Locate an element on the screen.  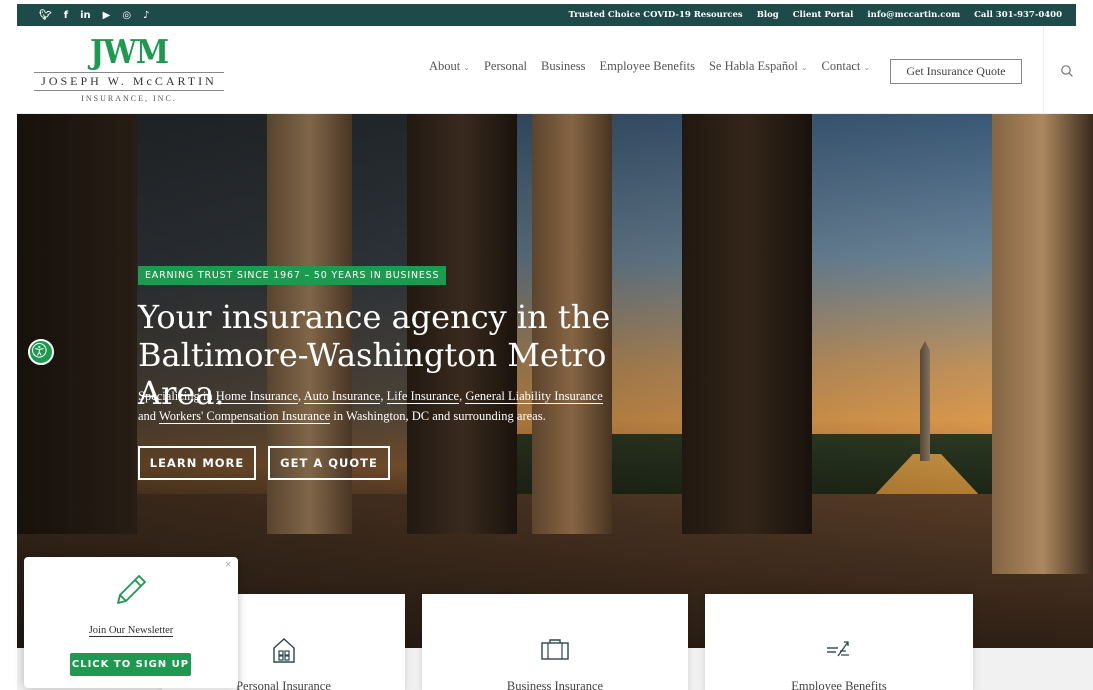
benefits-icon is located at coordinates (838, 649).